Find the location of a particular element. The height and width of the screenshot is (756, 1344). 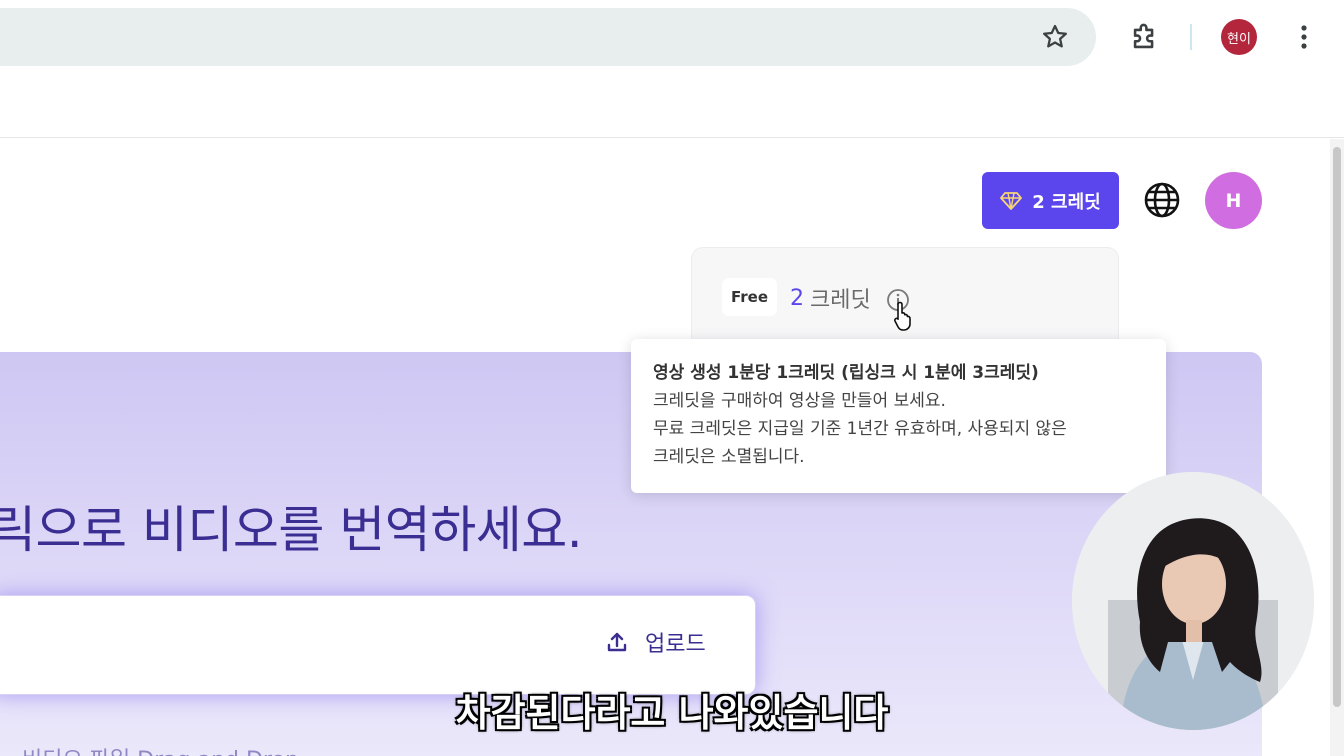

globe-language-icon is located at coordinates (1162, 200).